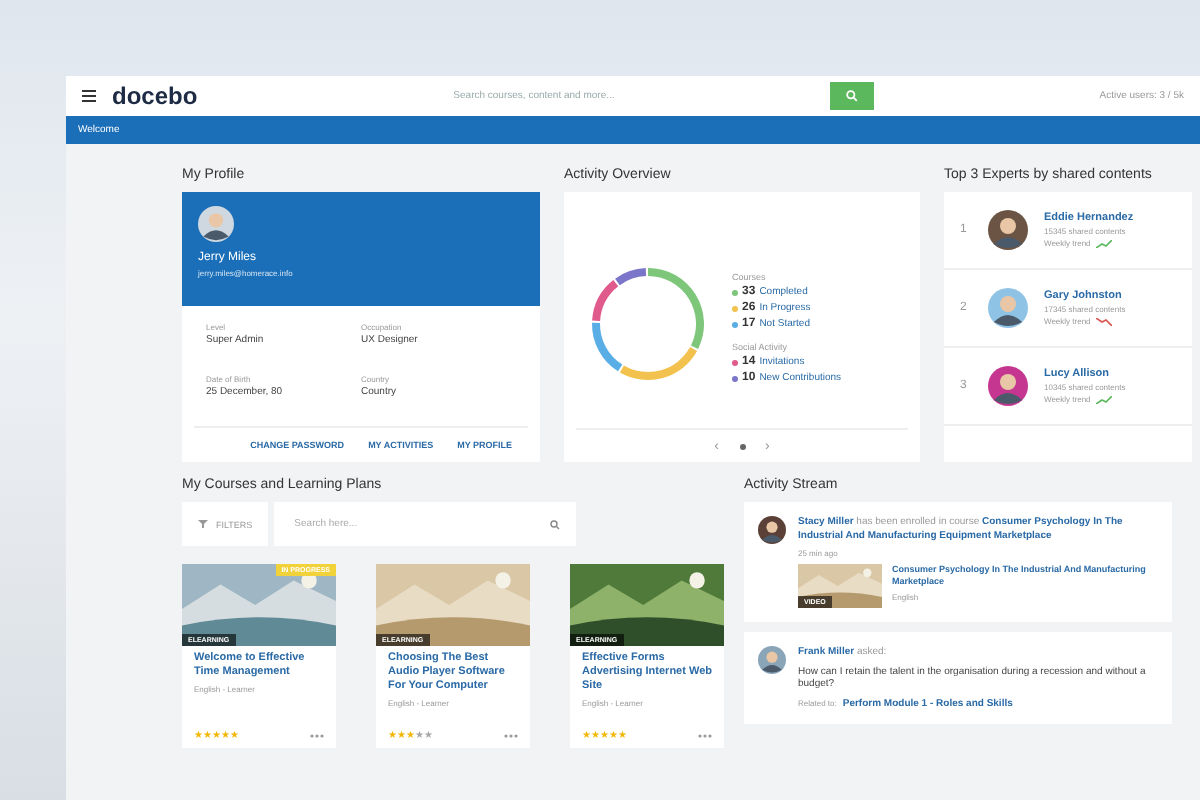 The height and width of the screenshot is (800, 1200). I want to click on search-button, so click(851, 96).